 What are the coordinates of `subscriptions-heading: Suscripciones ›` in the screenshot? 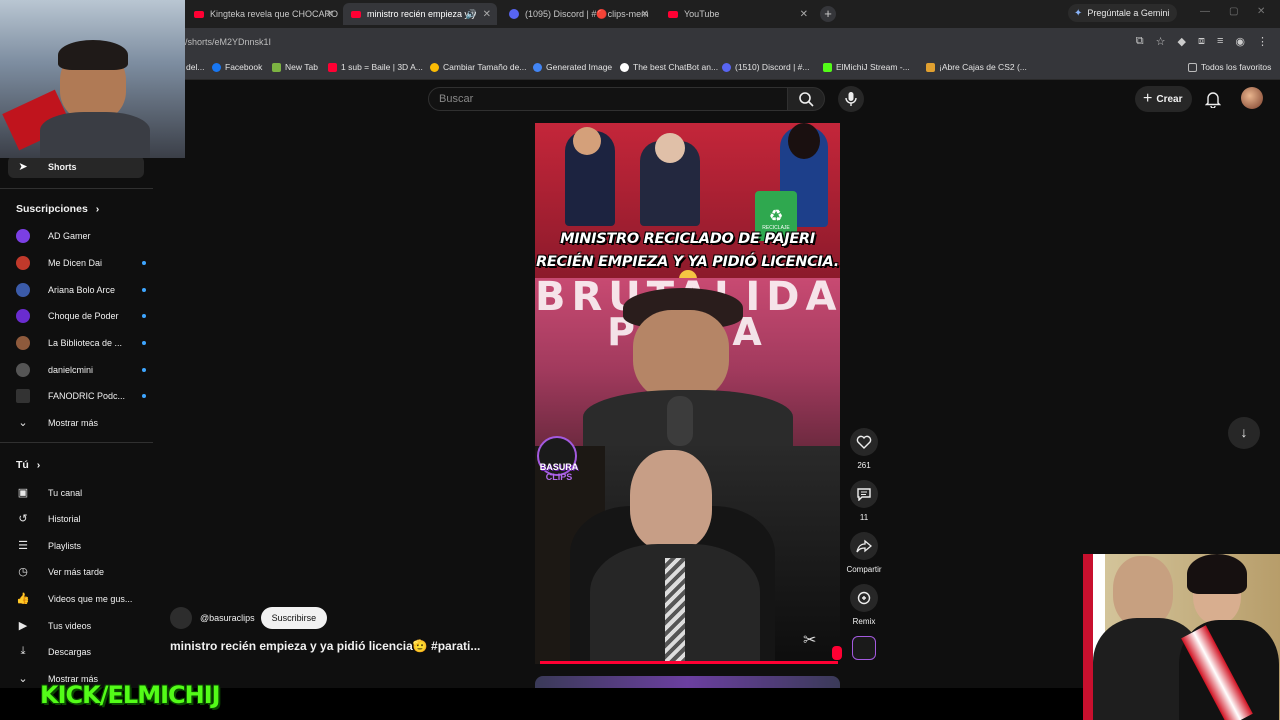 It's located at (57, 209).